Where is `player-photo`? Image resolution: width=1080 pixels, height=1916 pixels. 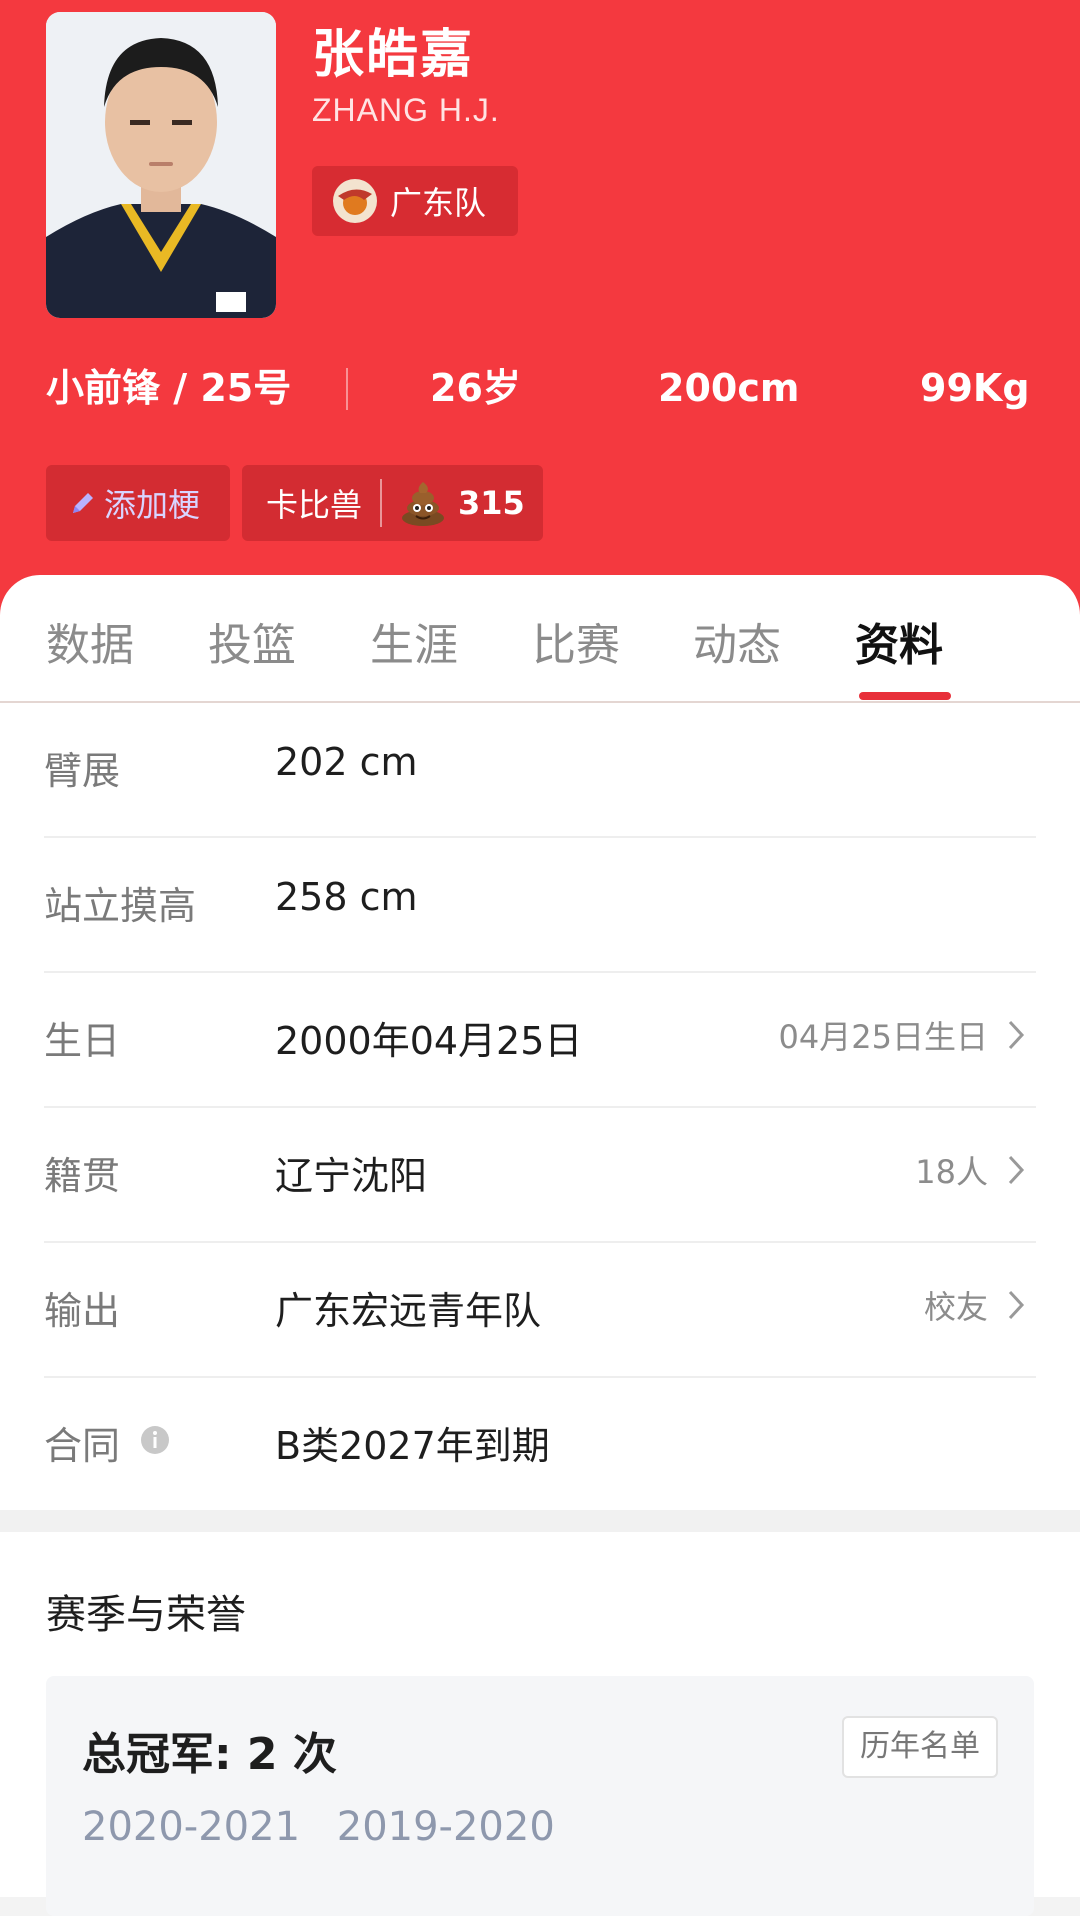
player-photo is located at coordinates (161, 165).